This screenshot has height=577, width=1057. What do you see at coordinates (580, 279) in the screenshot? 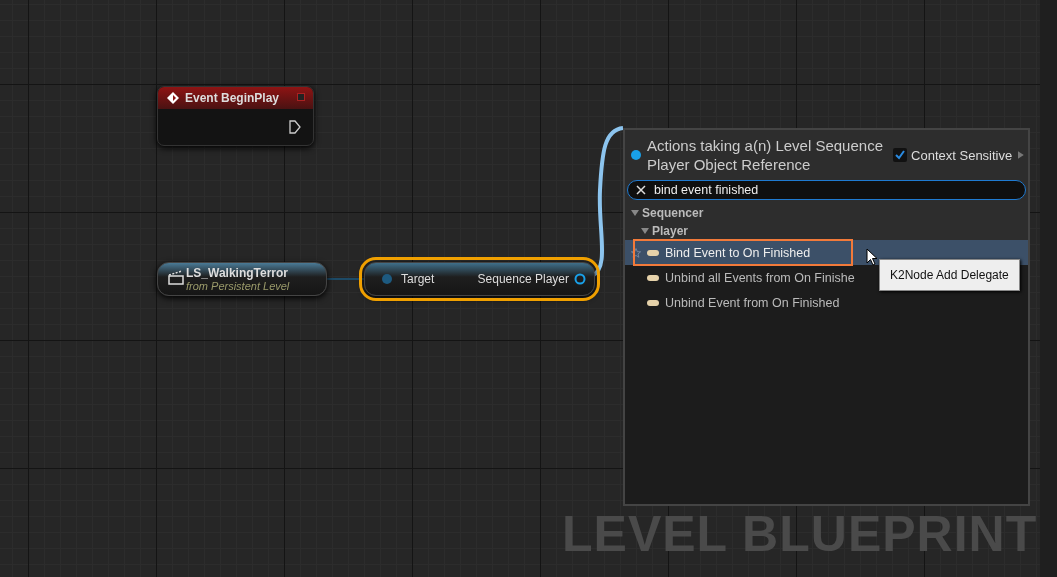
I see `output-pin-icon` at bounding box center [580, 279].